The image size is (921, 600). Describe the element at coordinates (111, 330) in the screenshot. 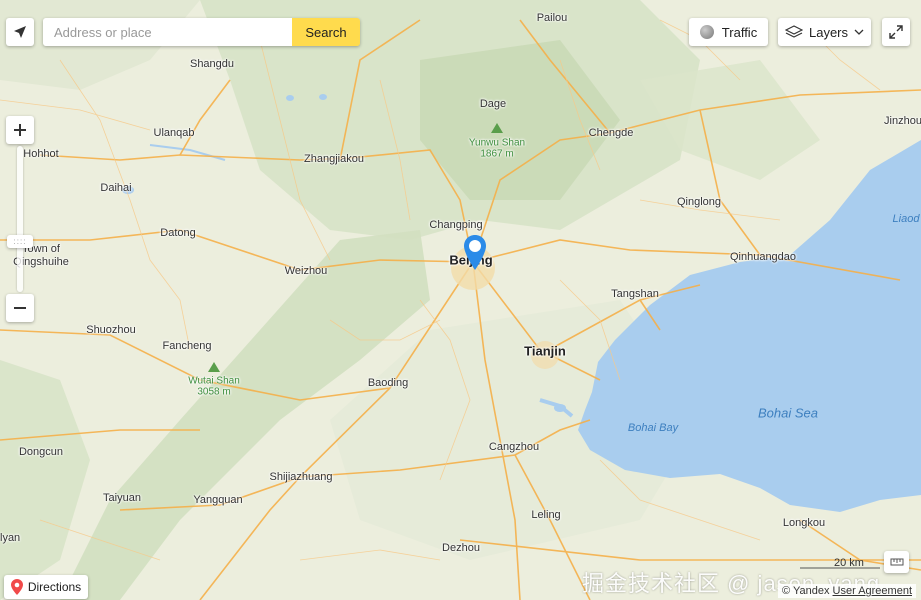

I see `place-label: Shuozhou` at that location.